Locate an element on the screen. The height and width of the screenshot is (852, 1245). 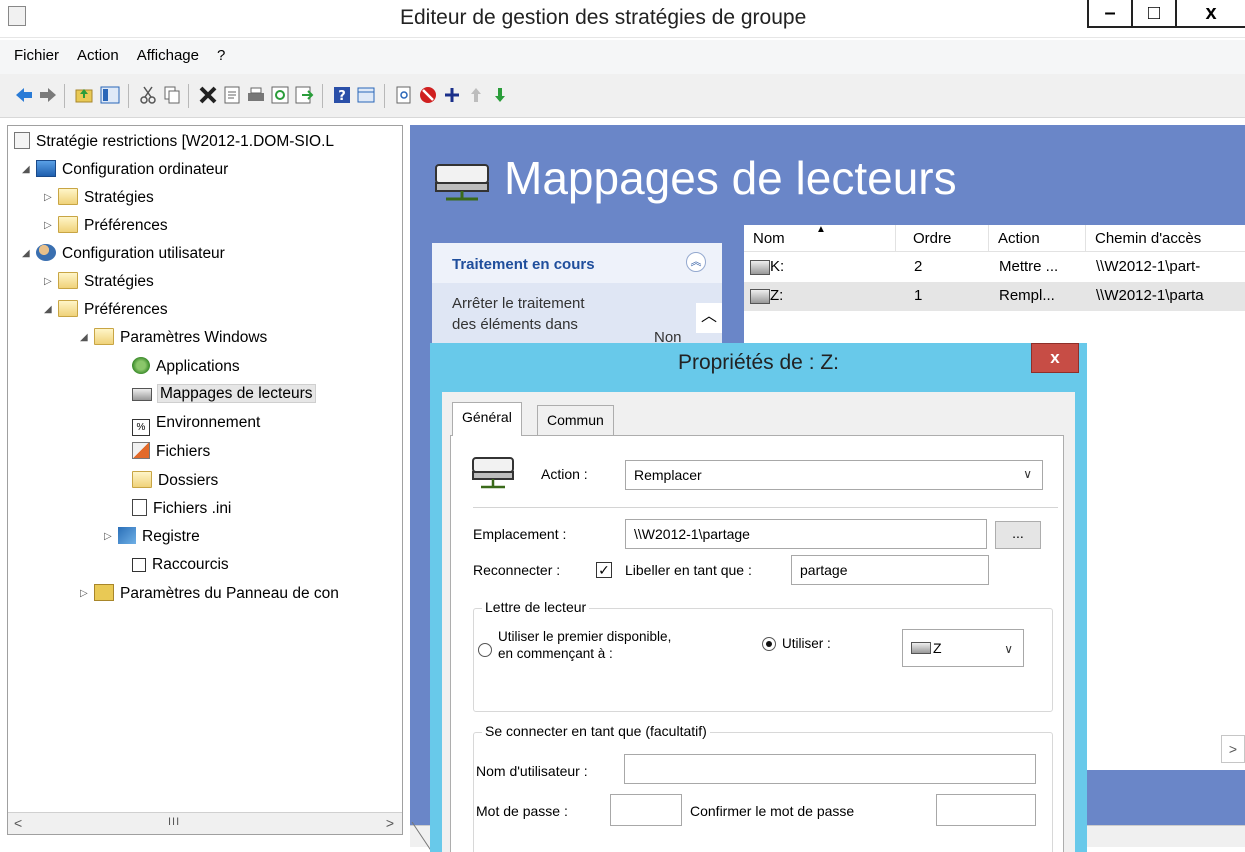
drive-icon is located at coordinates (921, 648).